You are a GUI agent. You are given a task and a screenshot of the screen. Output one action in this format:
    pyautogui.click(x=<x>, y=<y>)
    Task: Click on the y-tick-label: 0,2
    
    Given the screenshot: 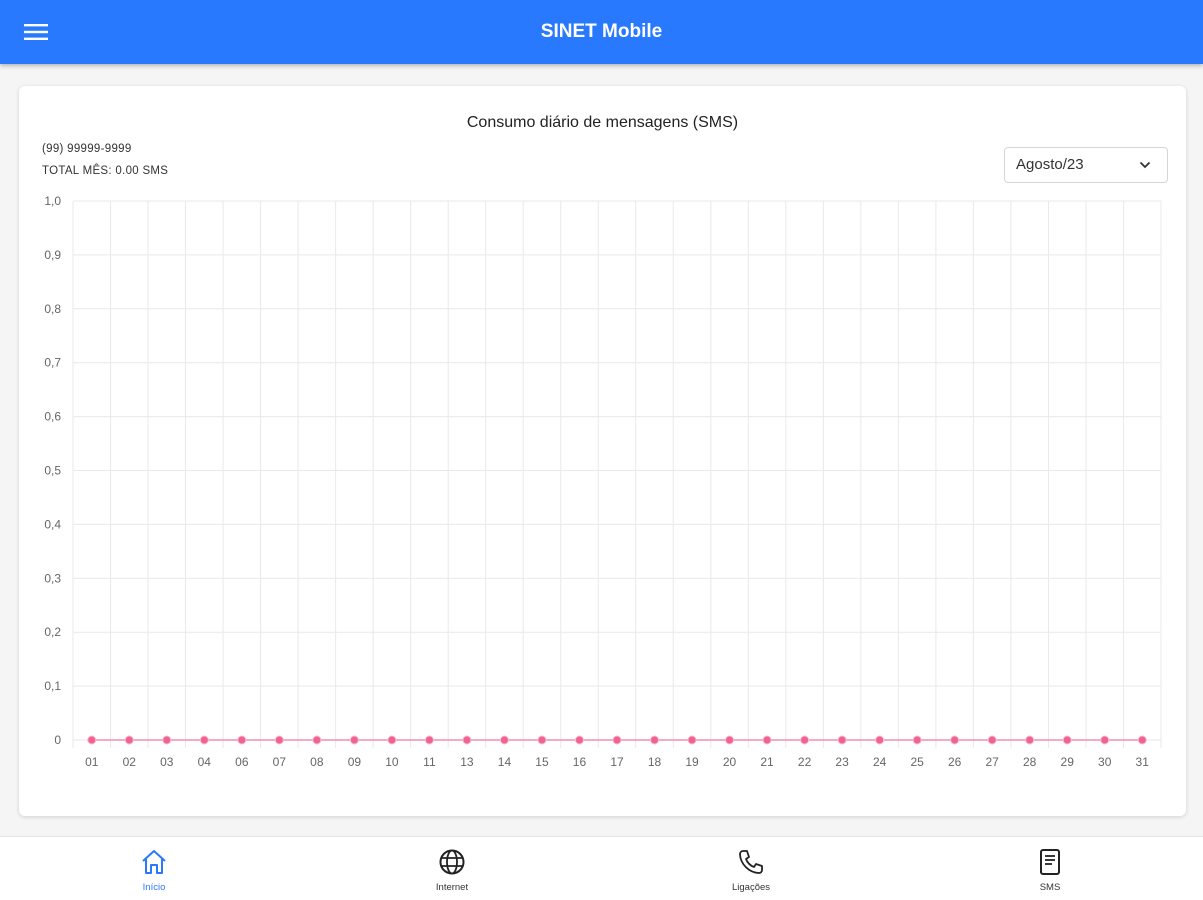 What is the action you would take?
    pyautogui.click(x=52, y=632)
    